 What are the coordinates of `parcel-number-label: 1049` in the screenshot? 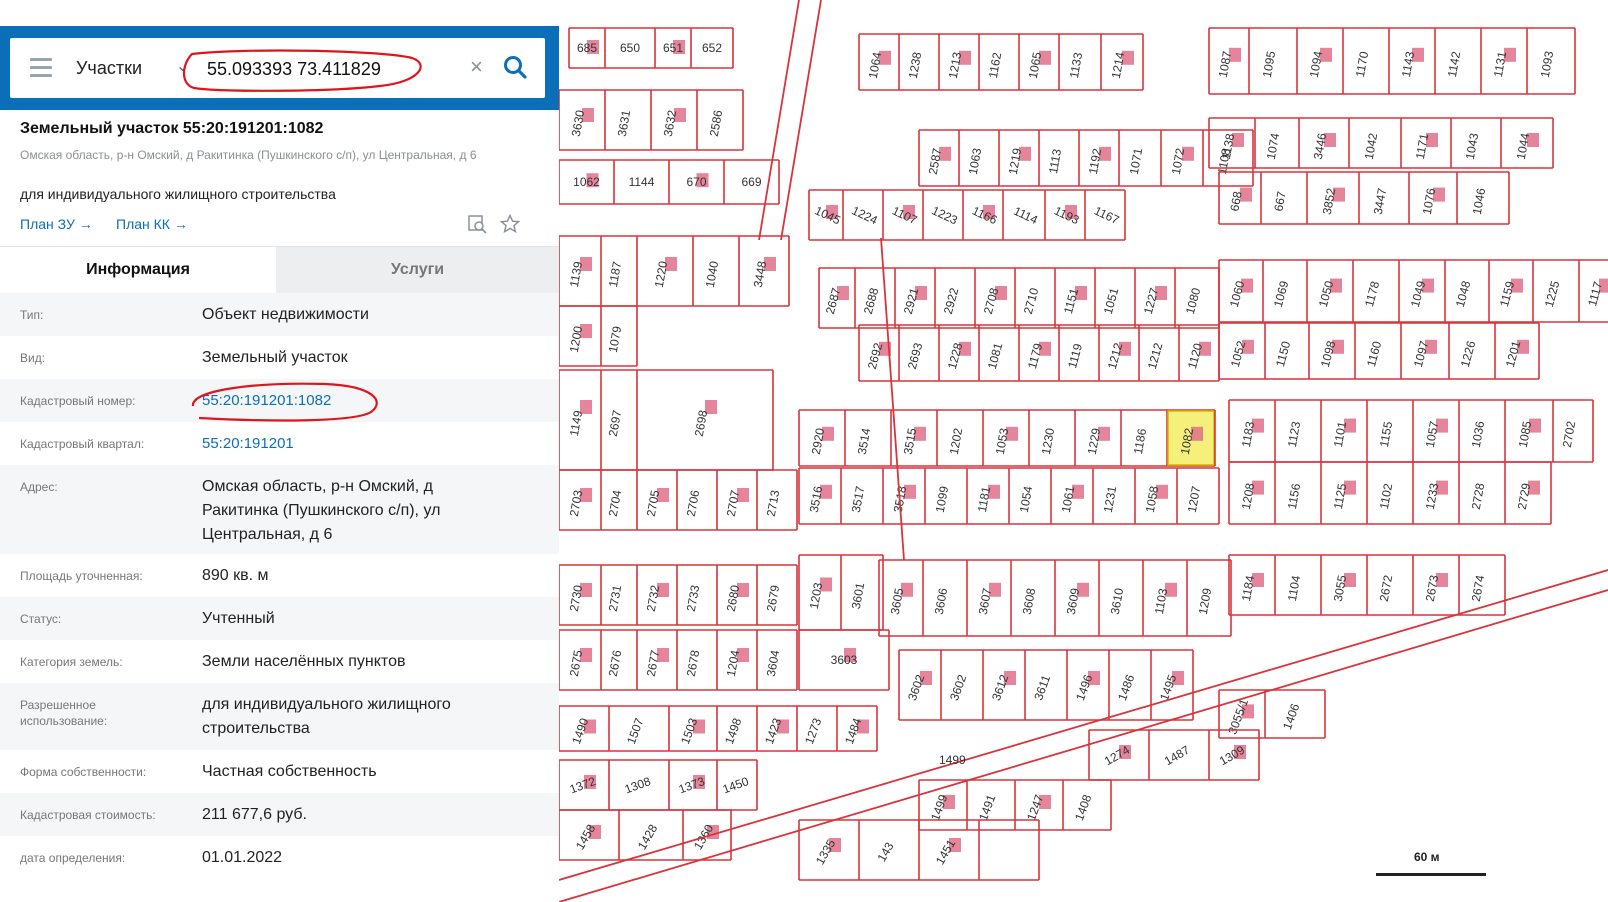 It's located at (1418, 294).